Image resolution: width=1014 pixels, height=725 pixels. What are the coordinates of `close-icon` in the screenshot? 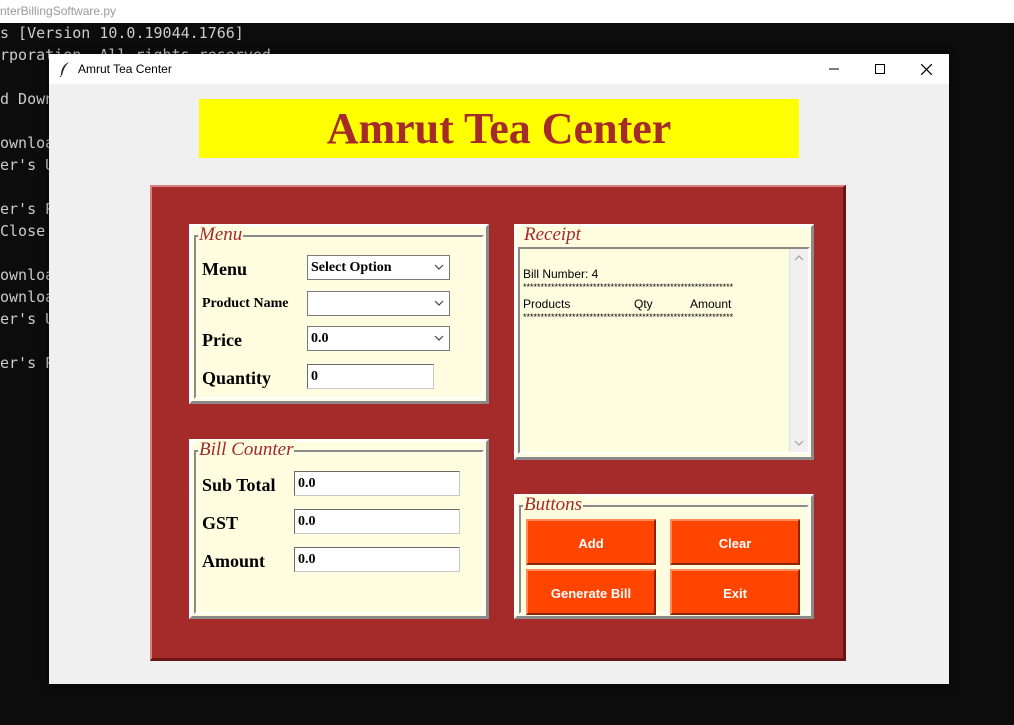 It's located at (926, 69).